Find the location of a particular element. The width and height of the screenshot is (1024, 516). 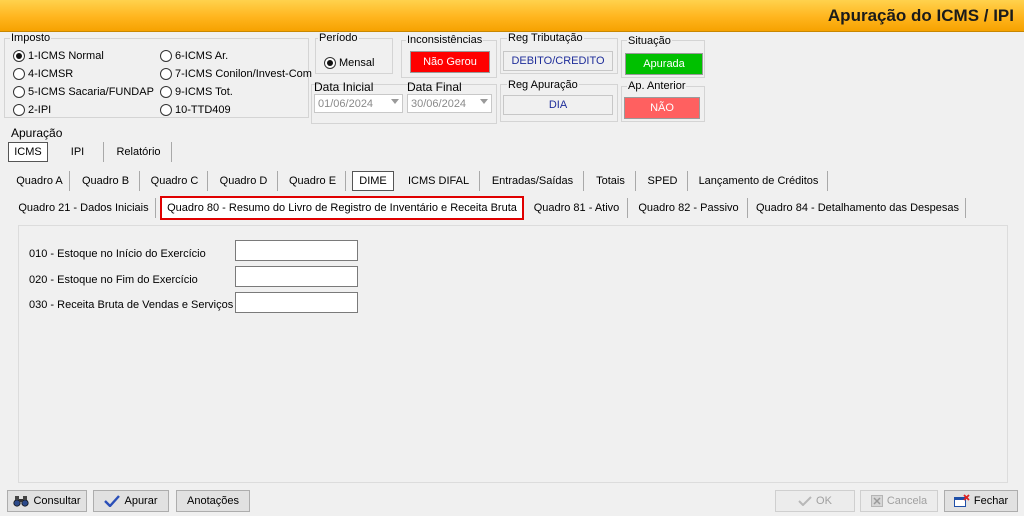

title-bar: Apuração do ICMS / IPI is located at coordinates (512, 16).